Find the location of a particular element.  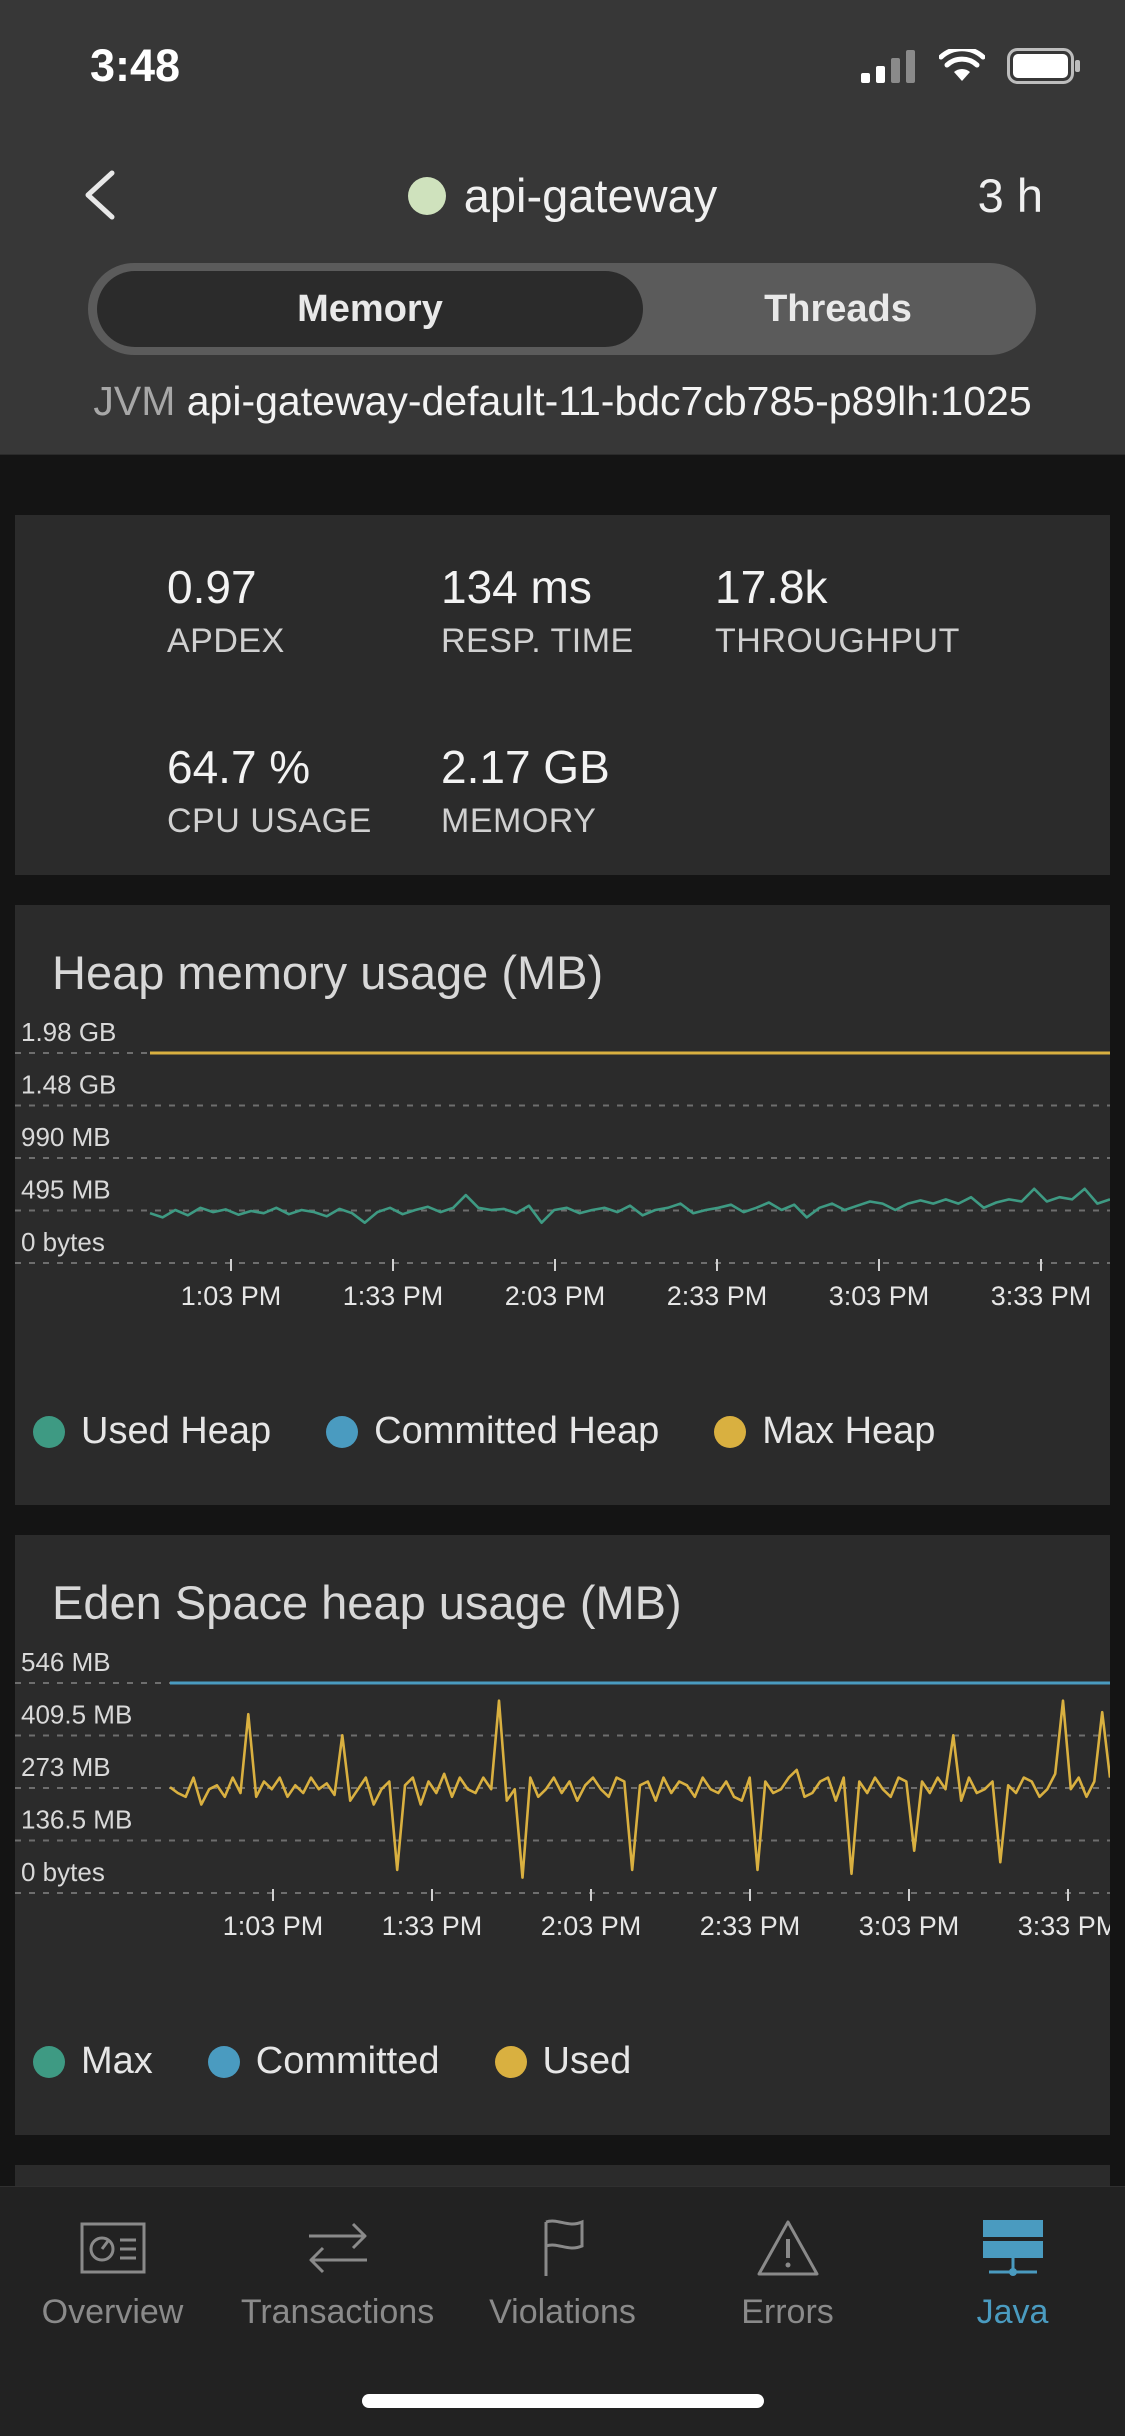

legend-item-max: Max is located at coordinates (93, 2061).